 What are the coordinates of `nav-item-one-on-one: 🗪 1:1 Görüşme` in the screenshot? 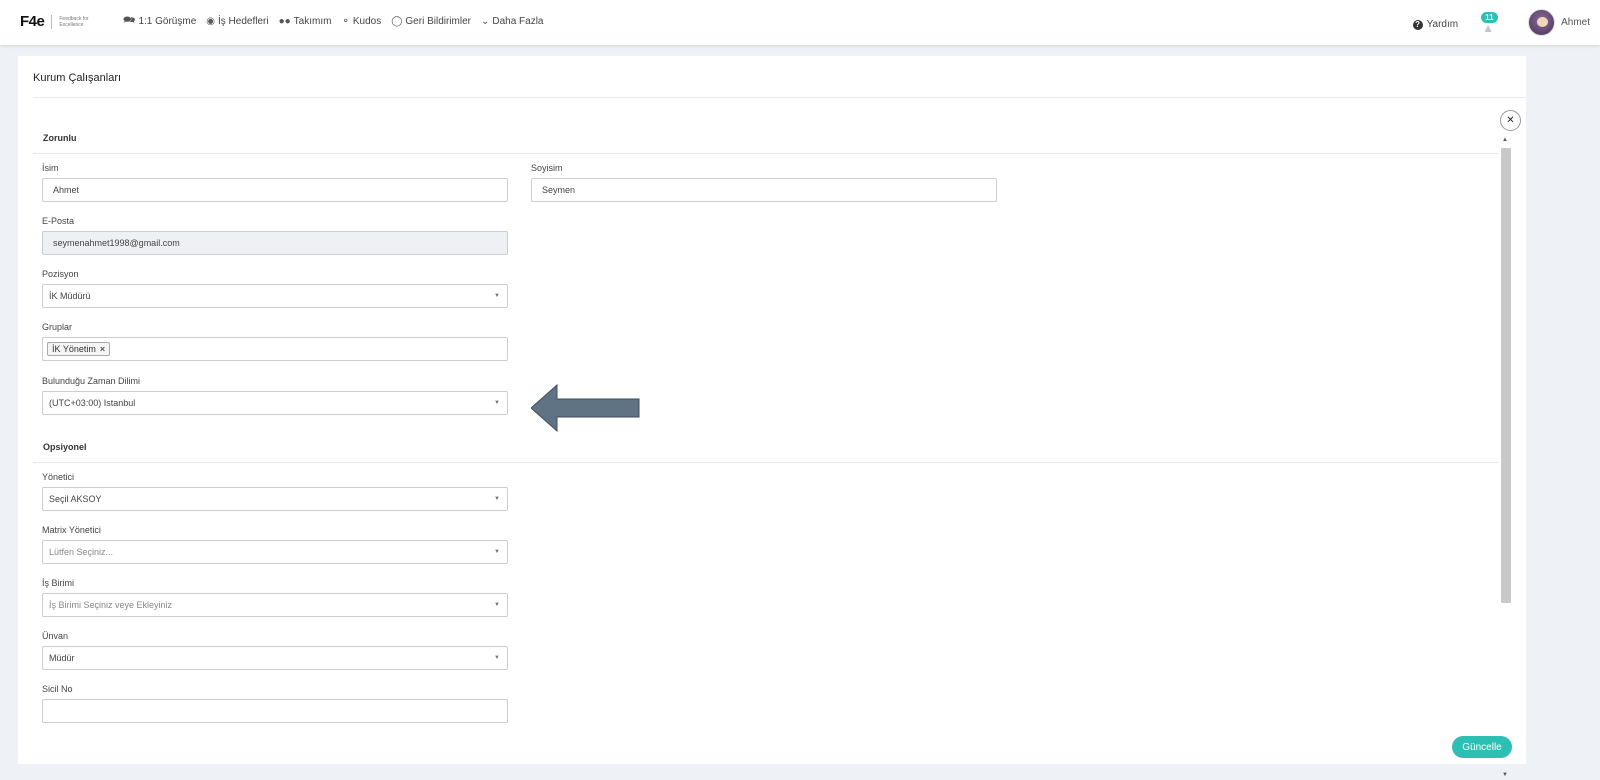 It's located at (159, 21).